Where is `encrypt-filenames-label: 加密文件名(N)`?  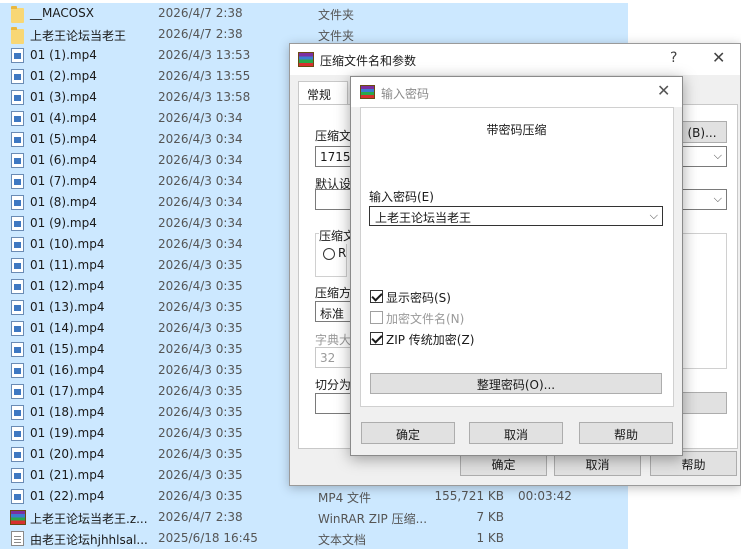 encrypt-filenames-label: 加密文件名(N) is located at coordinates (425, 319).